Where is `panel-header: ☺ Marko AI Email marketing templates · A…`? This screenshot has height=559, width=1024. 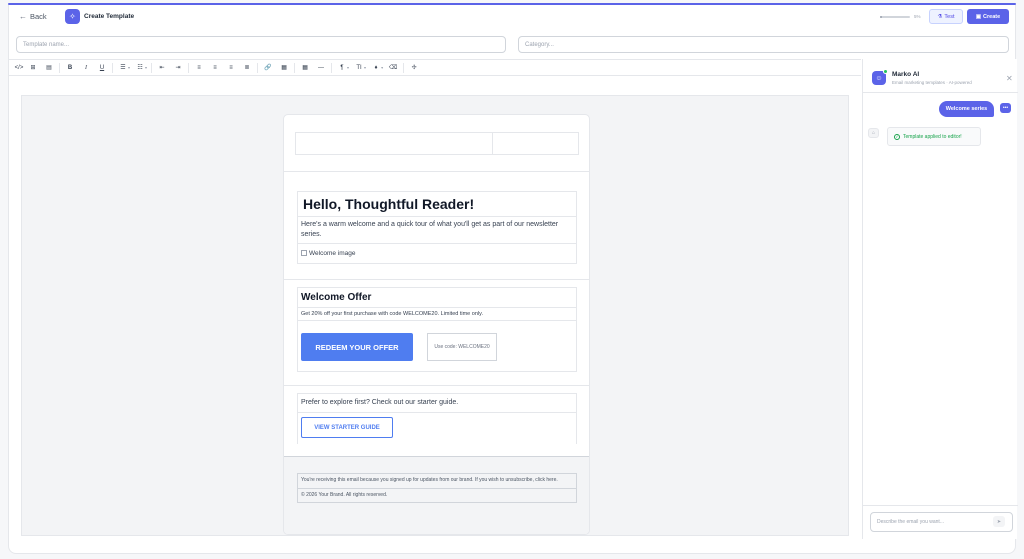 panel-header: ☺ Marko AI Email marketing templates · A… is located at coordinates (940, 76).